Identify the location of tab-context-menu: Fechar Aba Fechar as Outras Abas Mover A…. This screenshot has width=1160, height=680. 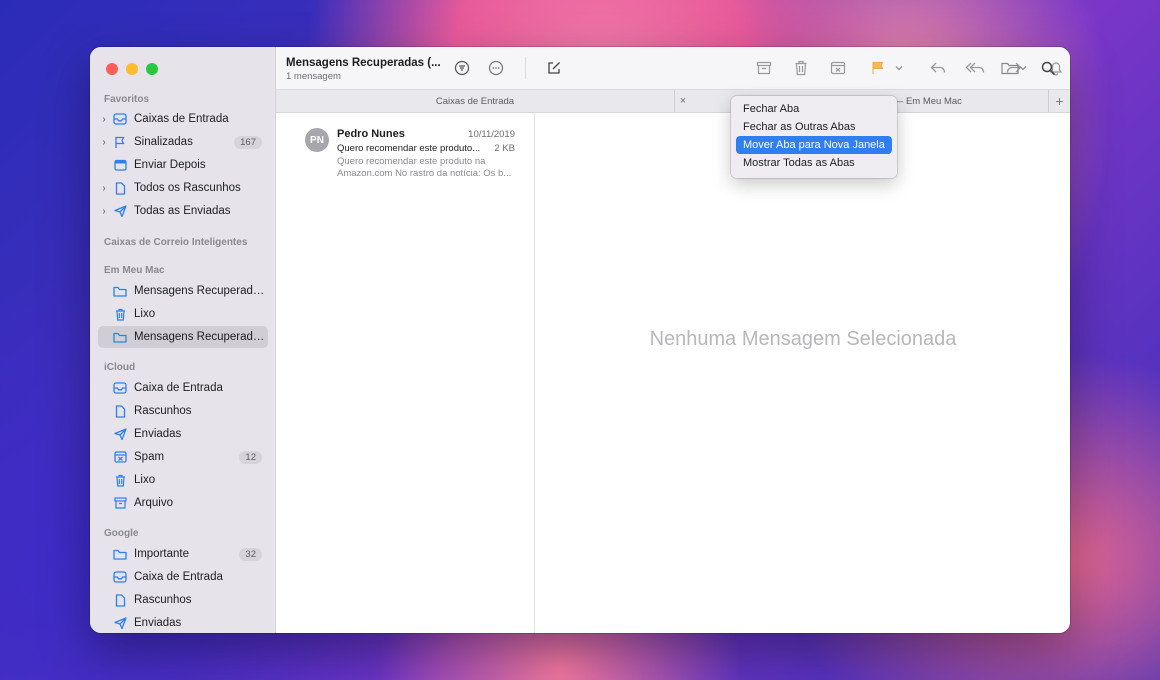
(814, 137).